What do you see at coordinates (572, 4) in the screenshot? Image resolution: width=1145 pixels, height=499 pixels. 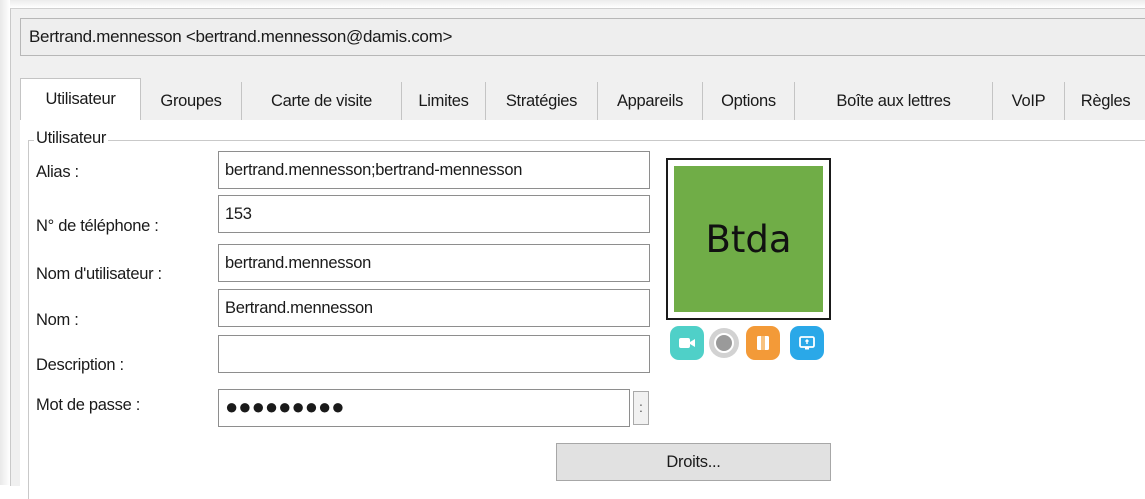 I see `window-shadow-top` at bounding box center [572, 4].